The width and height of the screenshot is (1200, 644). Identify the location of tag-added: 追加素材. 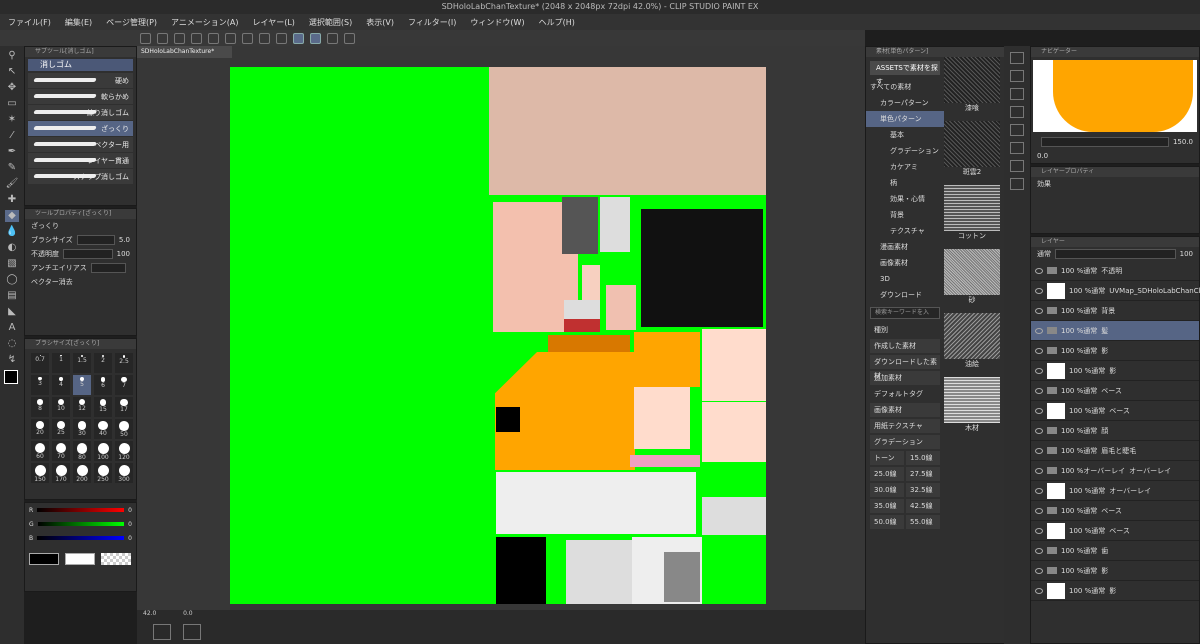
(905, 378).